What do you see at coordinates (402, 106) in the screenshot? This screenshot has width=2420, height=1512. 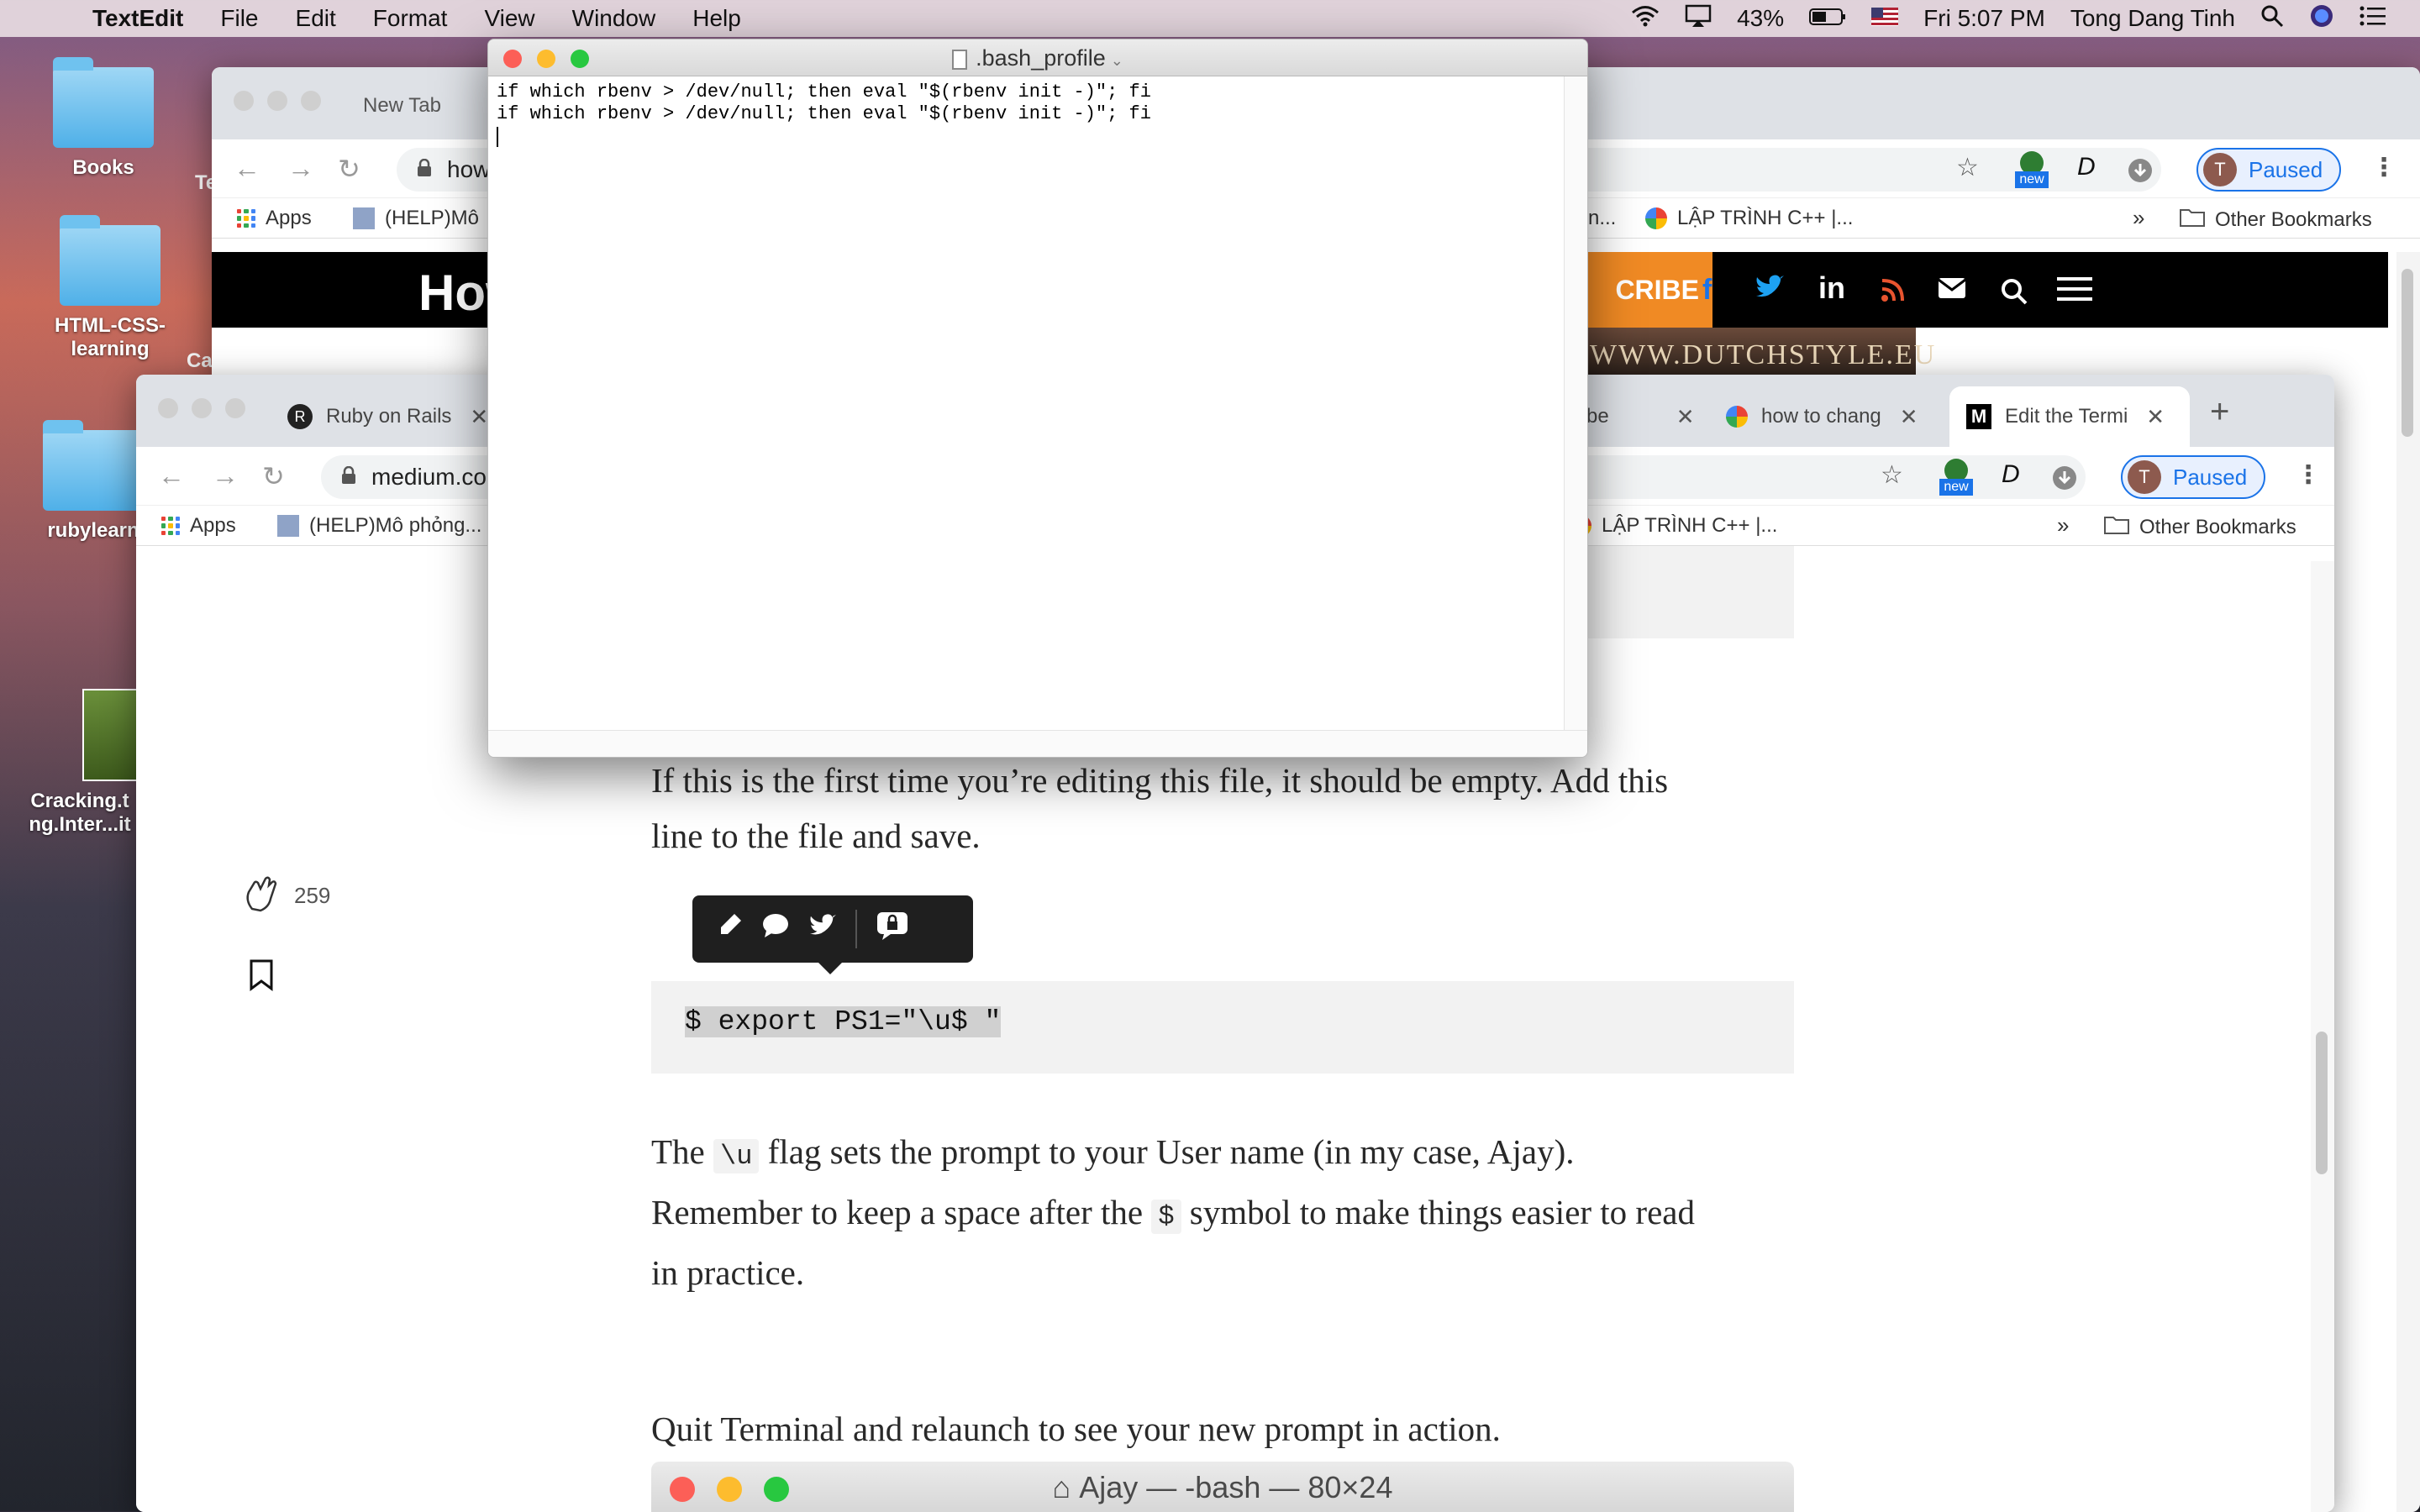 I see `tab-new-tab: New Tab` at bounding box center [402, 106].